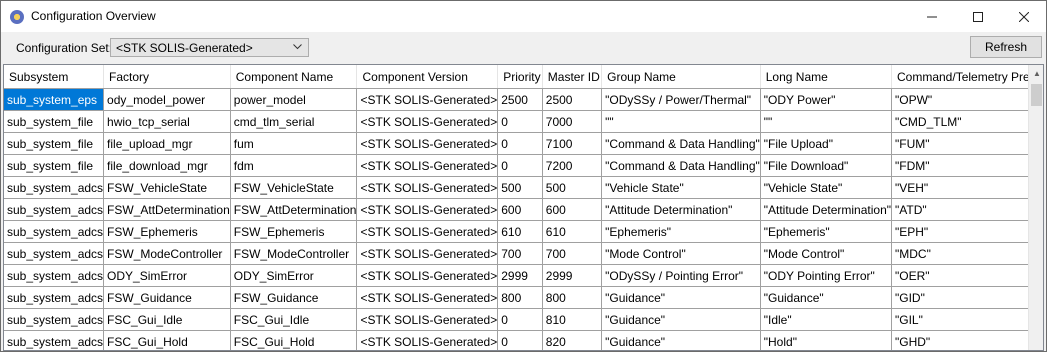  Describe the element at coordinates (294, 165) in the screenshot. I see `table-cell: fdm` at that location.